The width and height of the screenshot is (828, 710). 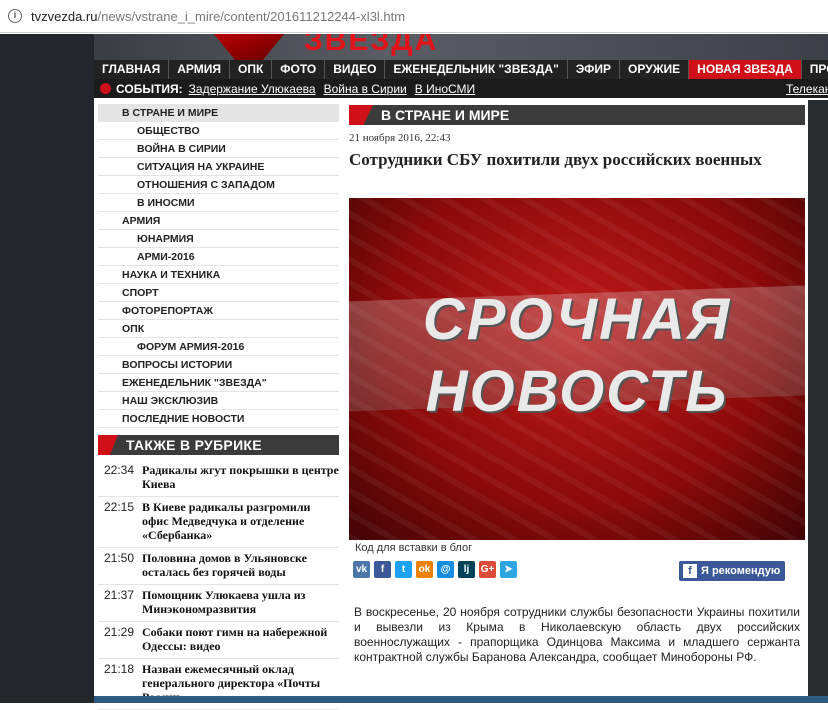 I want to click on sidebar-item: ПОСЛЕДНИЕ НОВОСТИ, so click(x=218, y=419).